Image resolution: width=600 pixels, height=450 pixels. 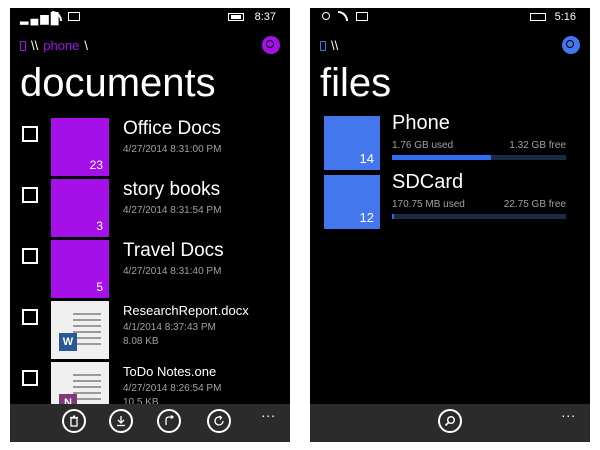 What do you see at coordinates (356, 83) in the screenshot?
I see `page-title: files` at bounding box center [356, 83].